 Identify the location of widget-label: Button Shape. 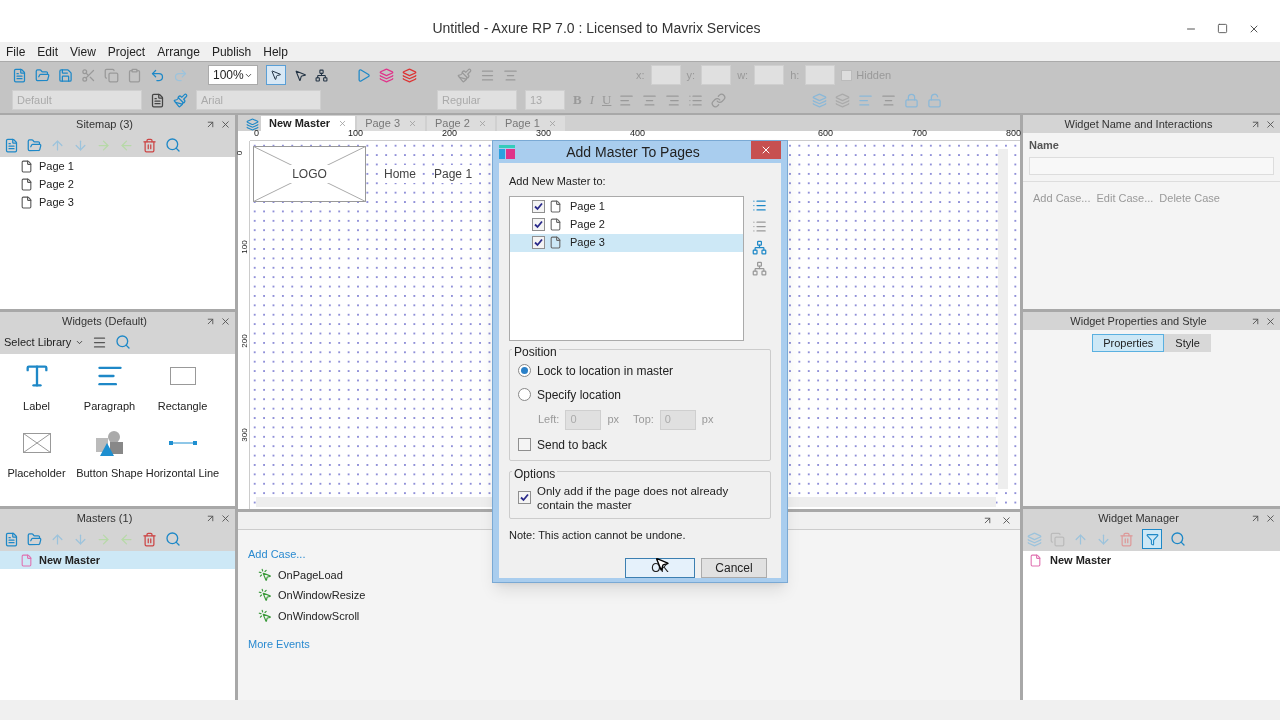
(109, 473).